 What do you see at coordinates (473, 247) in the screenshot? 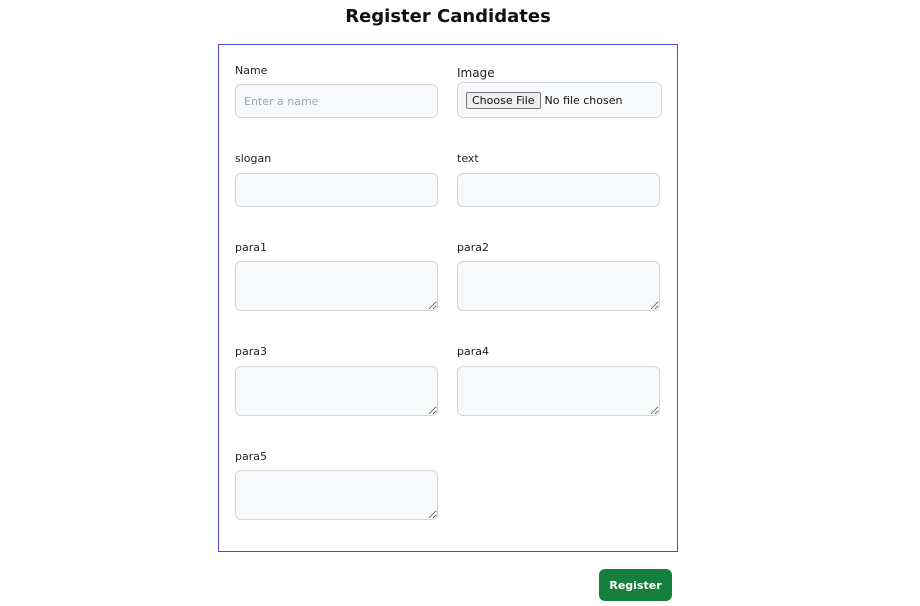
I see `para2-label: para2` at bounding box center [473, 247].